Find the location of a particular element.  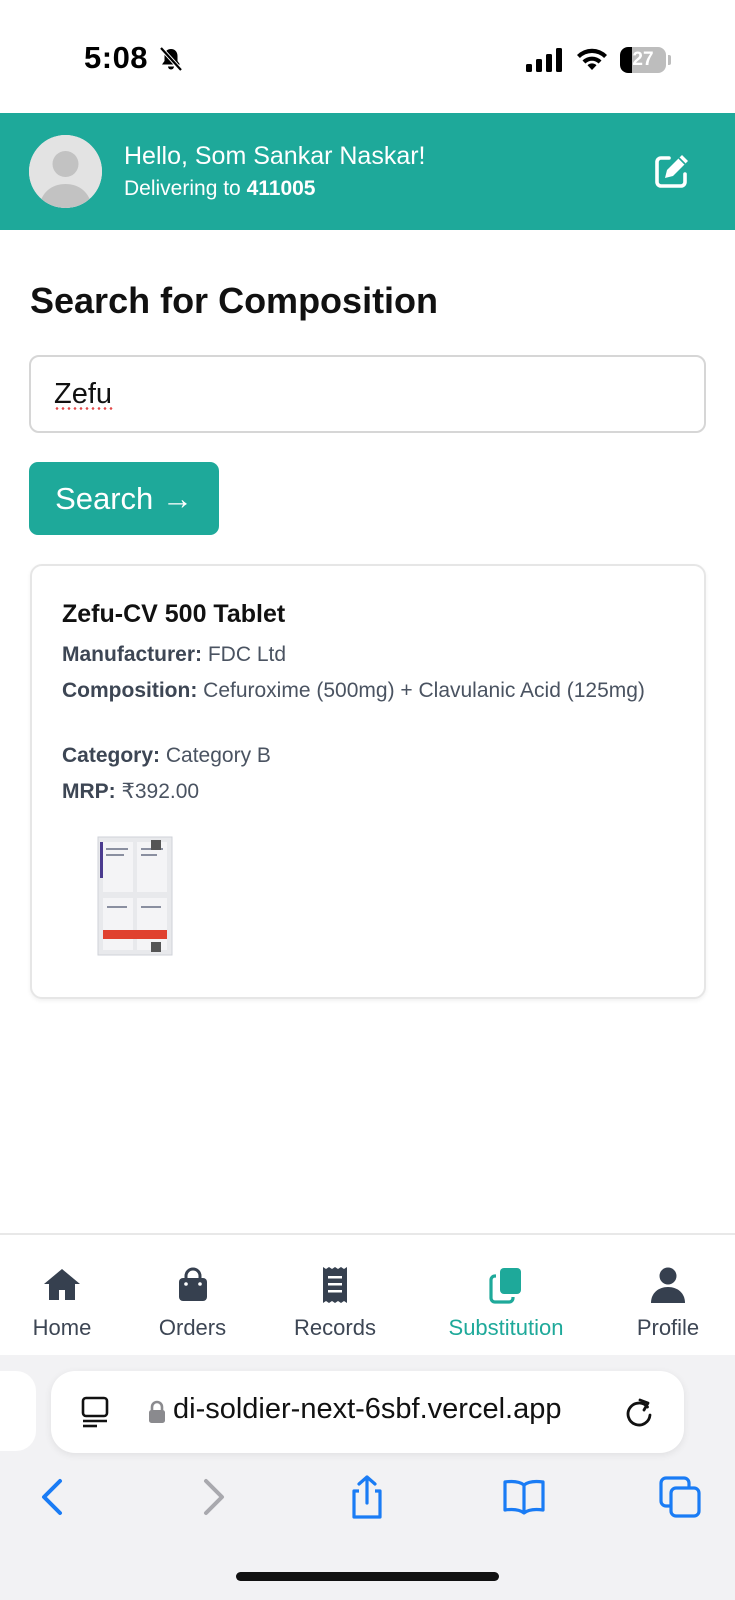

bell-slash-icon is located at coordinates (171, 59).